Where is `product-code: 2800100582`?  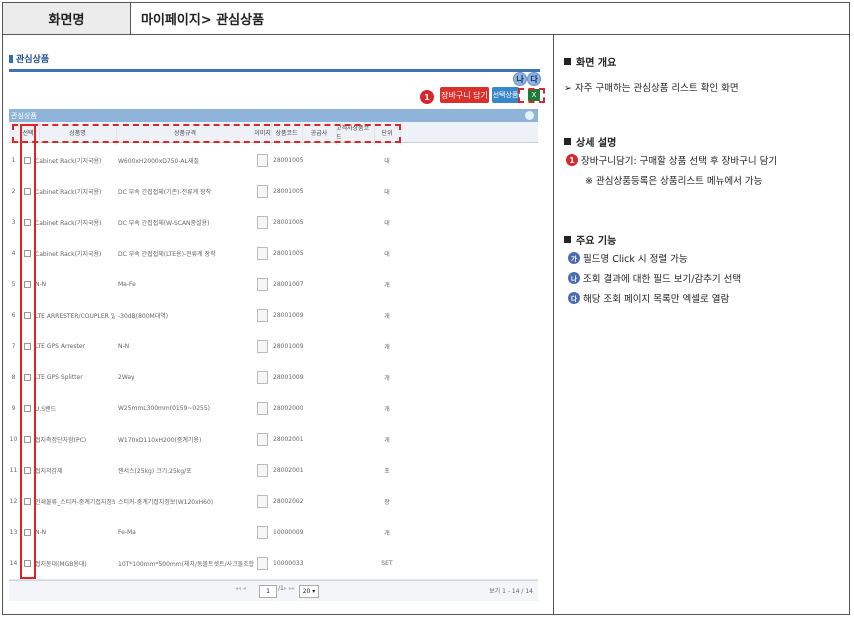
product-code: 2800100582 is located at coordinates (288, 160).